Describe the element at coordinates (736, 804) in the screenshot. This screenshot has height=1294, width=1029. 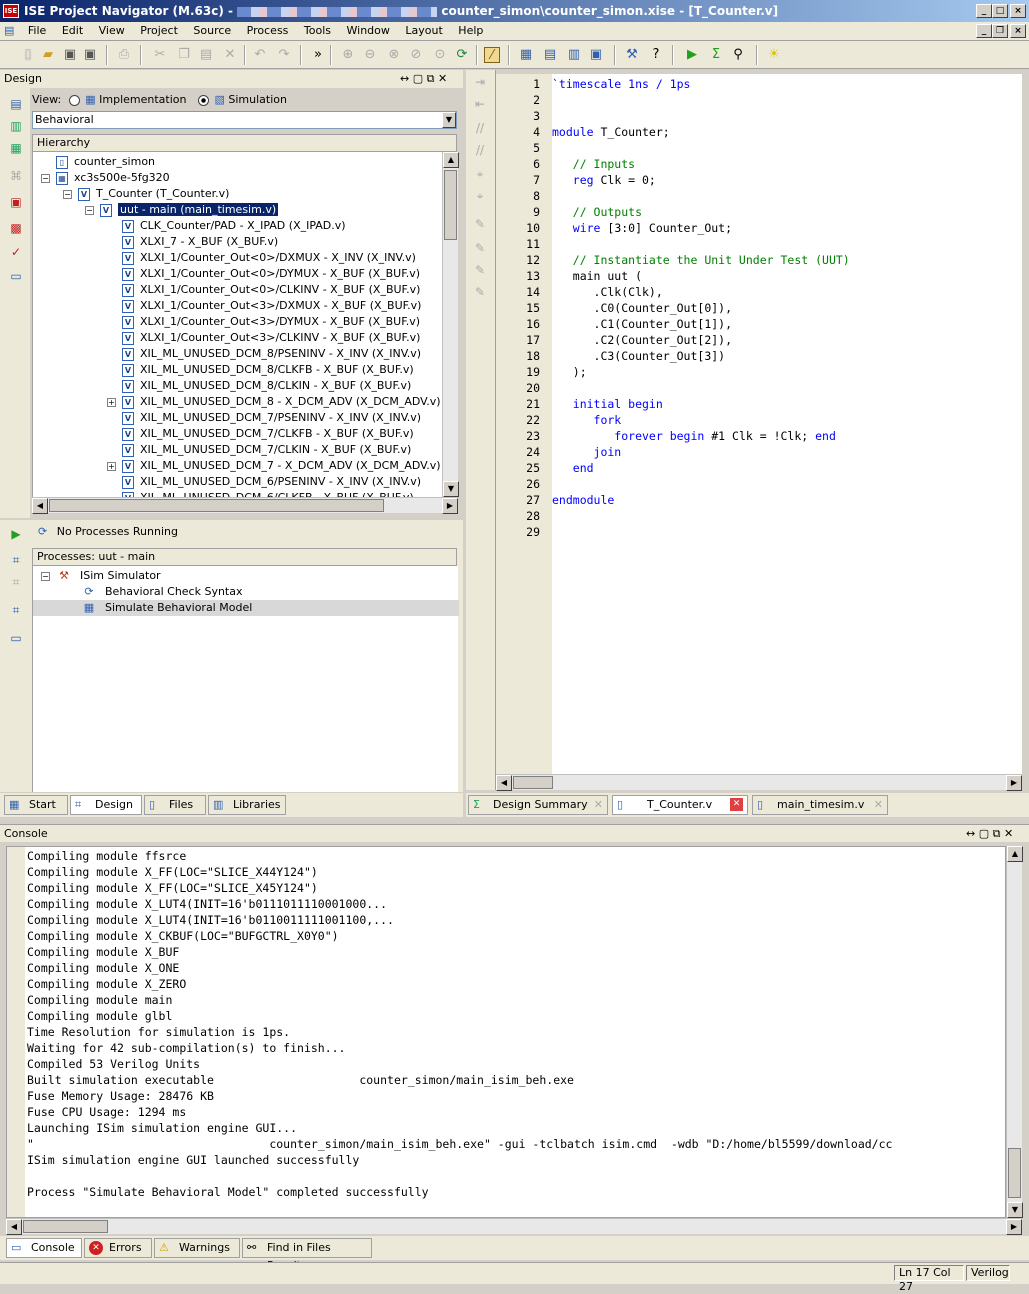
I see `tab-close-active-icon: ✕` at that location.